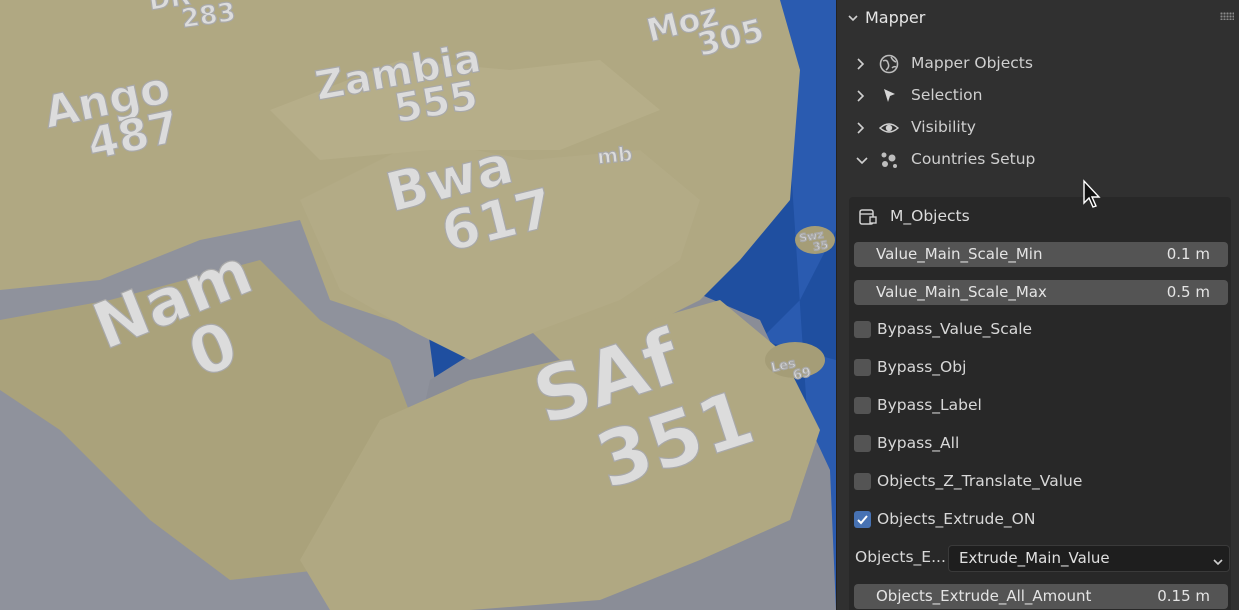 The width and height of the screenshot is (1239, 610). Describe the element at coordinates (959, 254) in the screenshot. I see `slider-label: Value_Main_Scale_Min` at that location.